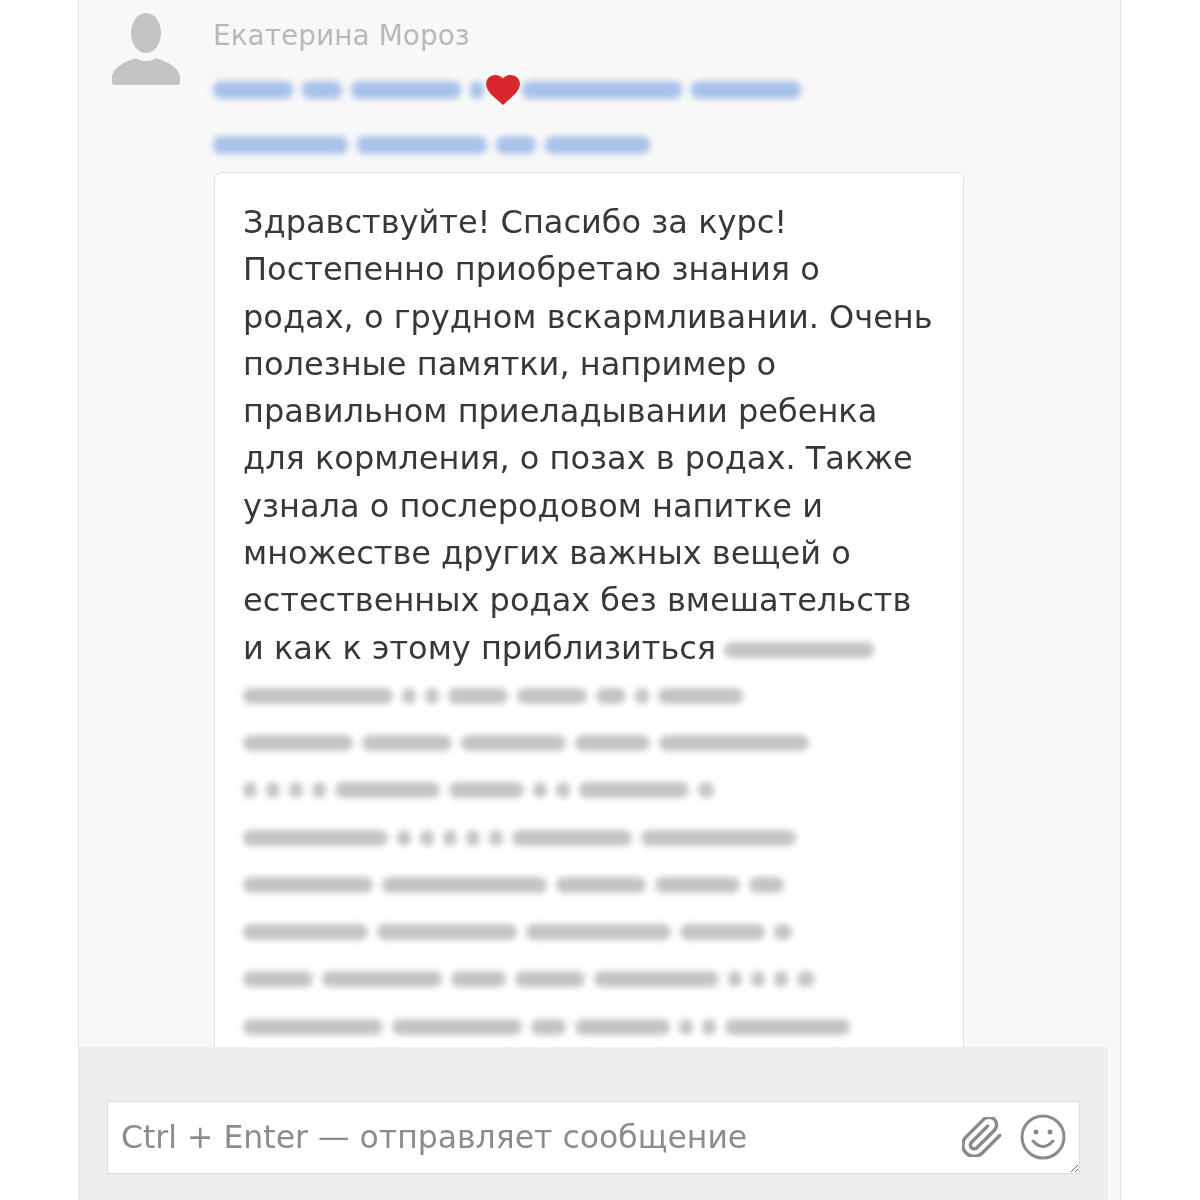 Image resolution: width=1200 pixels, height=1200 pixels. Describe the element at coordinates (146, 48) in the screenshot. I see `avatar-icon` at that location.